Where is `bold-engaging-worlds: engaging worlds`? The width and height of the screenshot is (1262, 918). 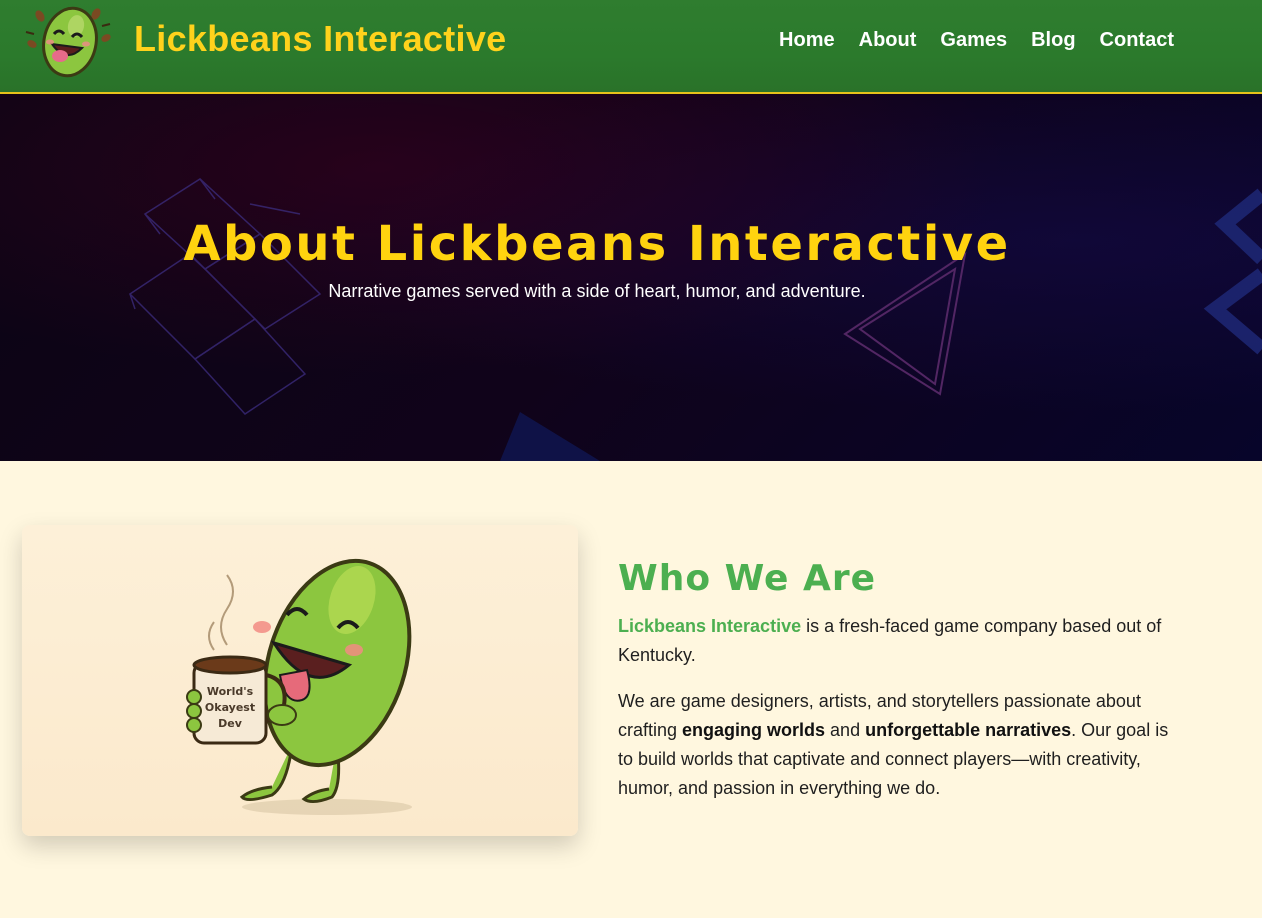 bold-engaging-worlds: engaging worlds is located at coordinates (754, 730).